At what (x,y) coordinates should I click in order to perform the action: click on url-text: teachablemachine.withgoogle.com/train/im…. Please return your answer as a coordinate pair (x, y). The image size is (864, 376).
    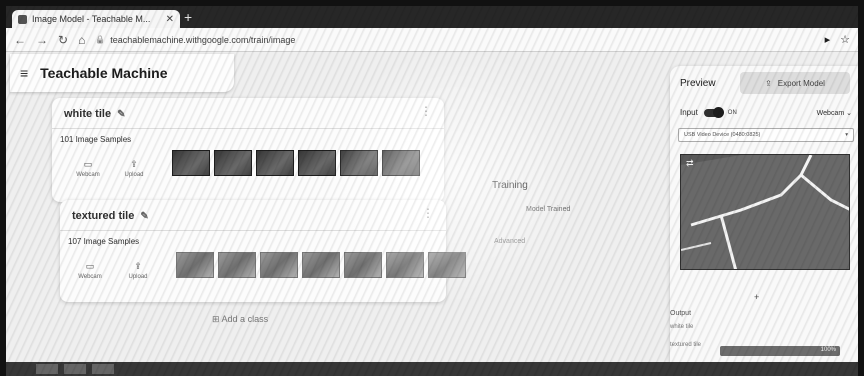
    Looking at the image, I should click on (203, 39).